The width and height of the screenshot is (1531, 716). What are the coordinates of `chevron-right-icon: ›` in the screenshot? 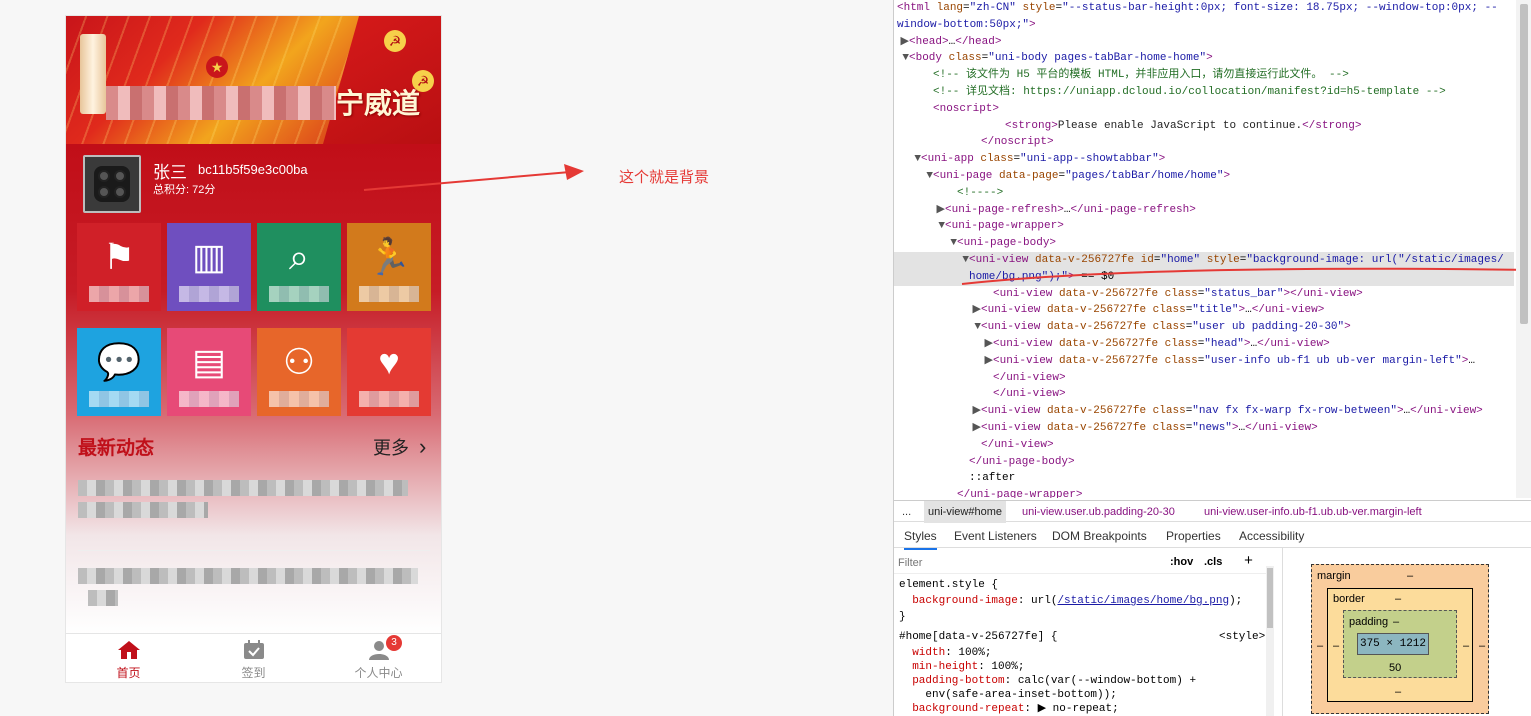 It's located at (422, 447).